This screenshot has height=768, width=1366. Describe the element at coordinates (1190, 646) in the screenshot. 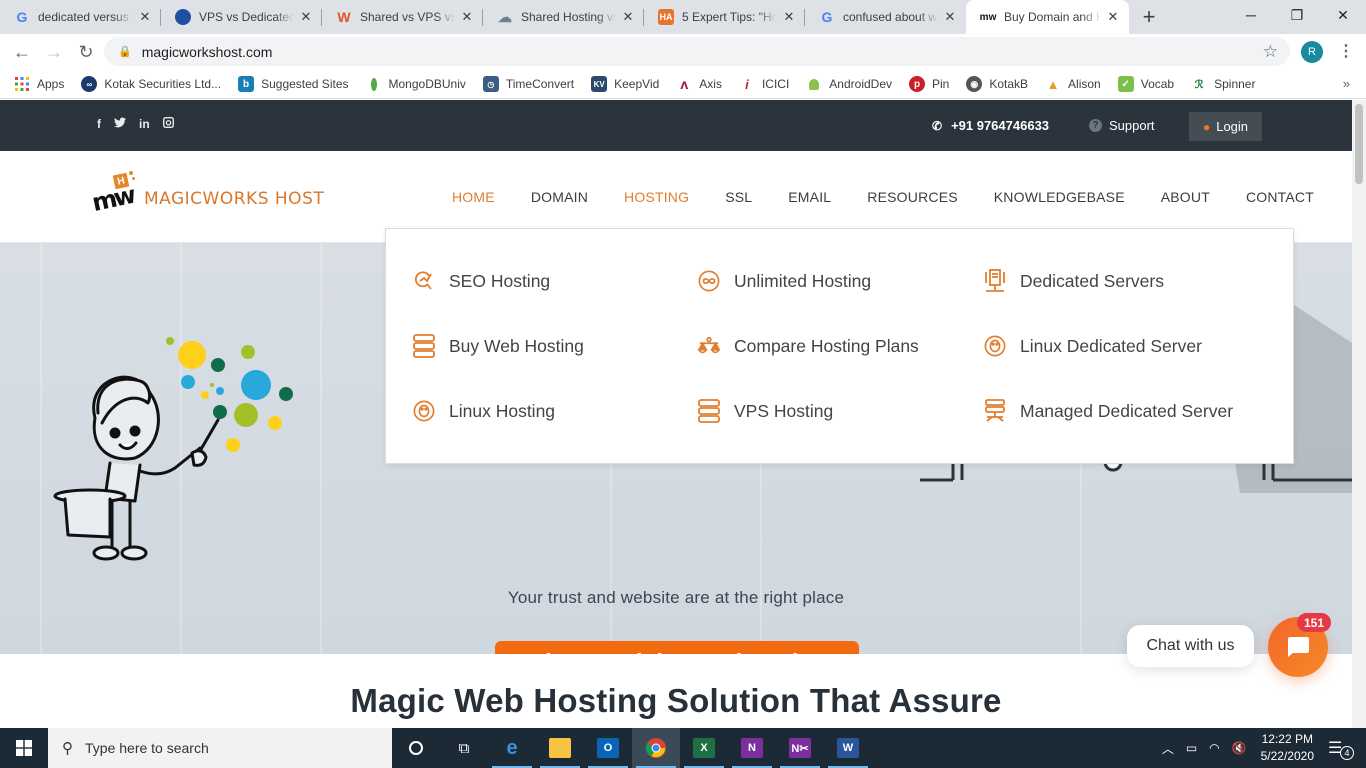

I see `chat-prompt: Chat with us` at that location.